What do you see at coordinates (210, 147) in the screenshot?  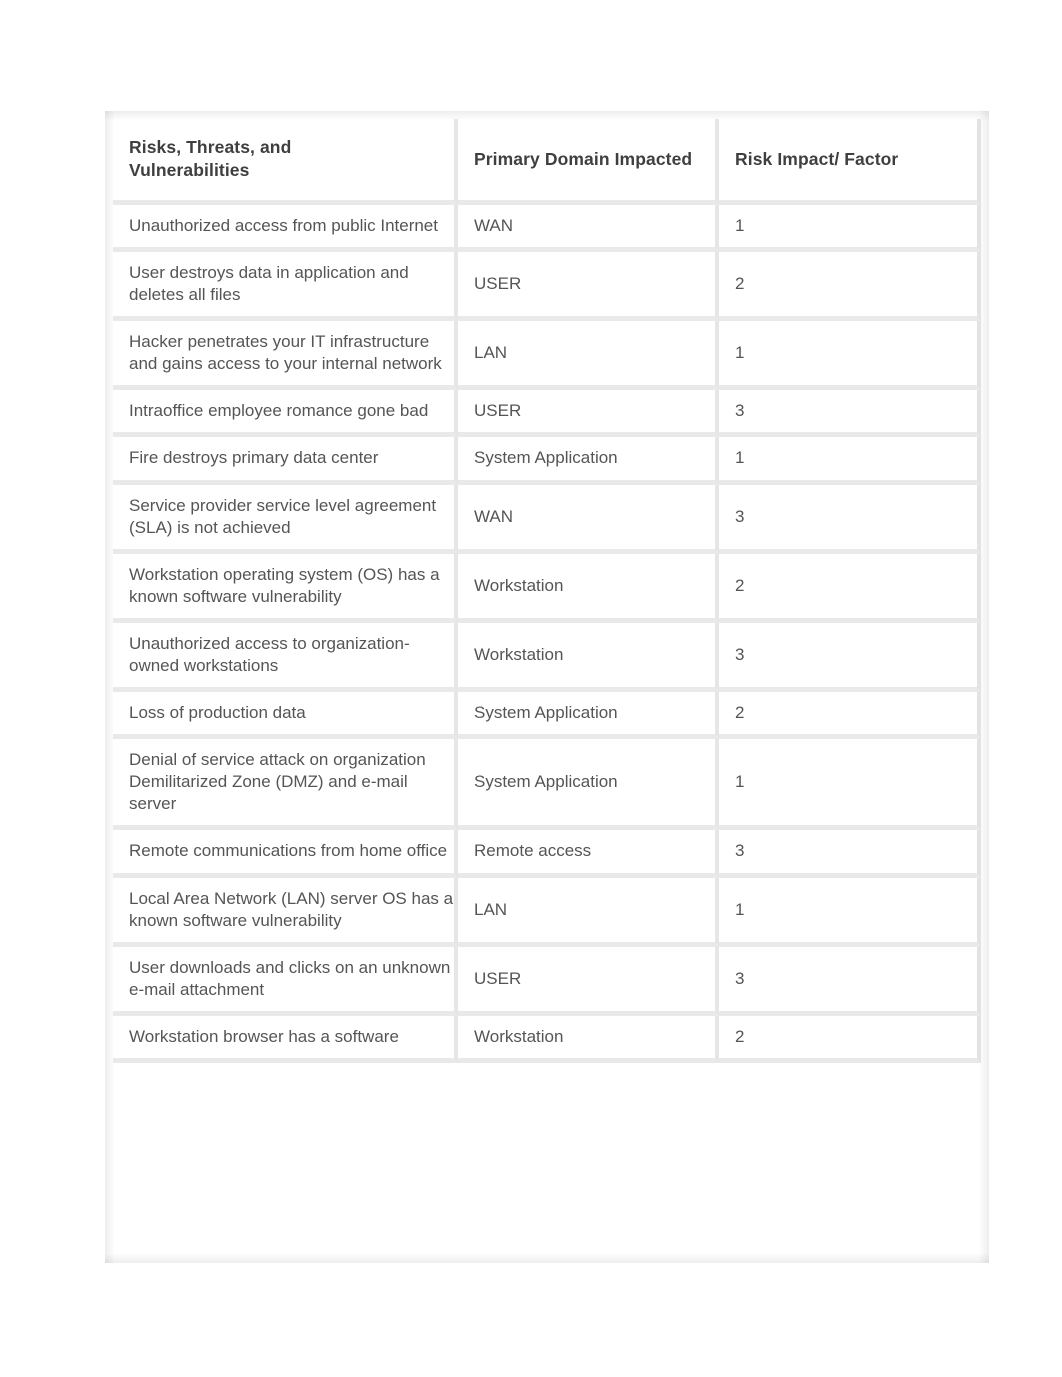 I see `column-header-risks-line1: Risks, Threats, and` at bounding box center [210, 147].